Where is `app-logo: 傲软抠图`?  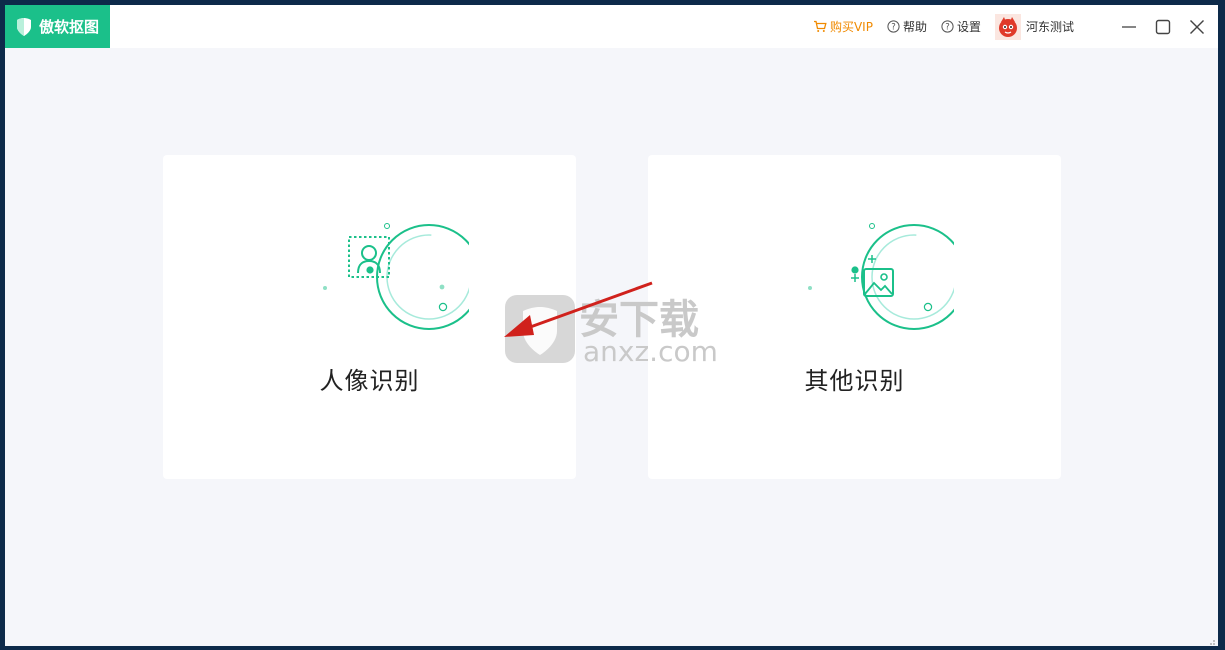 app-logo: 傲软抠图 is located at coordinates (57, 26).